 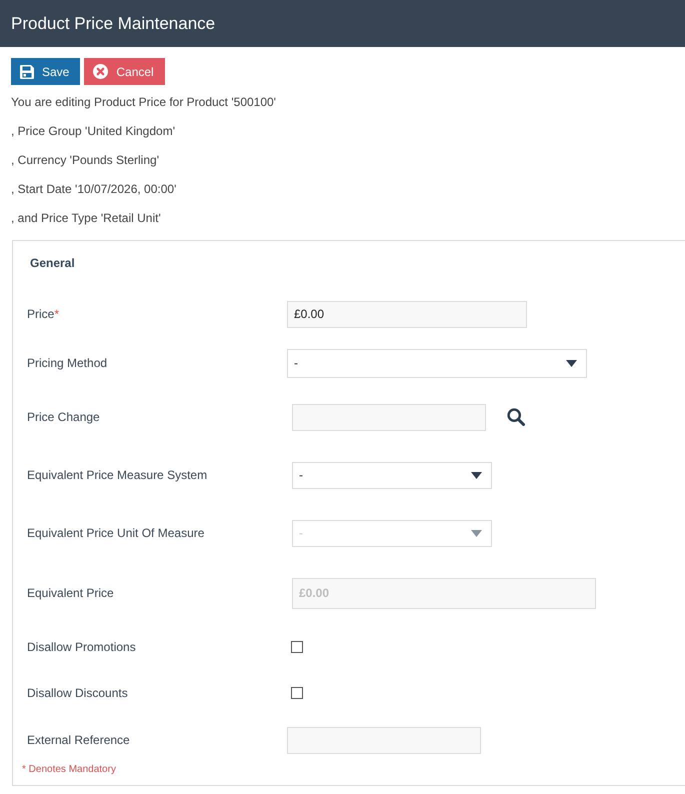 What do you see at coordinates (113, 24) in the screenshot?
I see `page-title: Product Price Maintenance` at bounding box center [113, 24].